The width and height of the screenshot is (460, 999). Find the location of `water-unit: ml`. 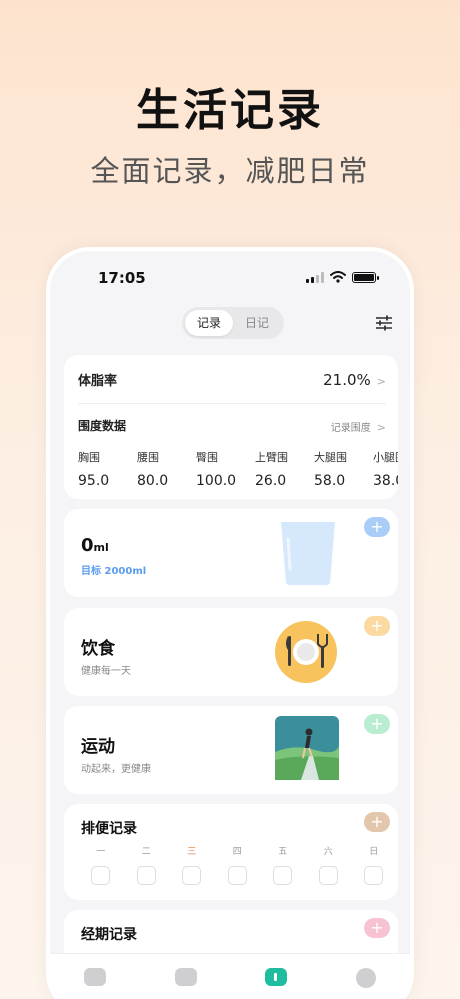

water-unit: ml is located at coordinates (101, 547).